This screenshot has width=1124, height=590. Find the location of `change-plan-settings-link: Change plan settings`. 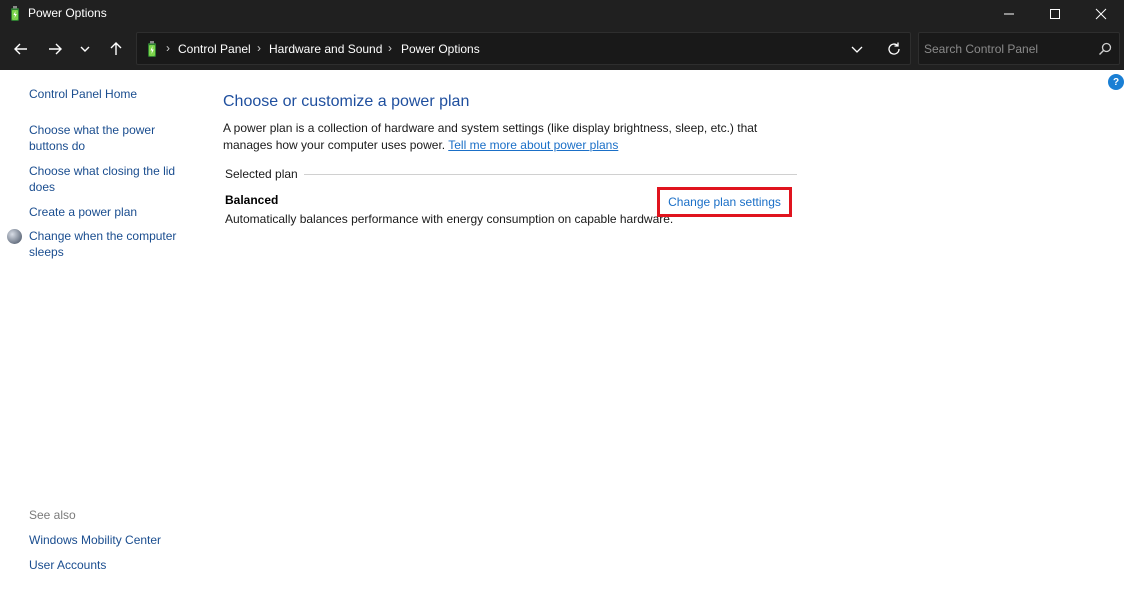

change-plan-settings-link: Change plan settings is located at coordinates (724, 202).